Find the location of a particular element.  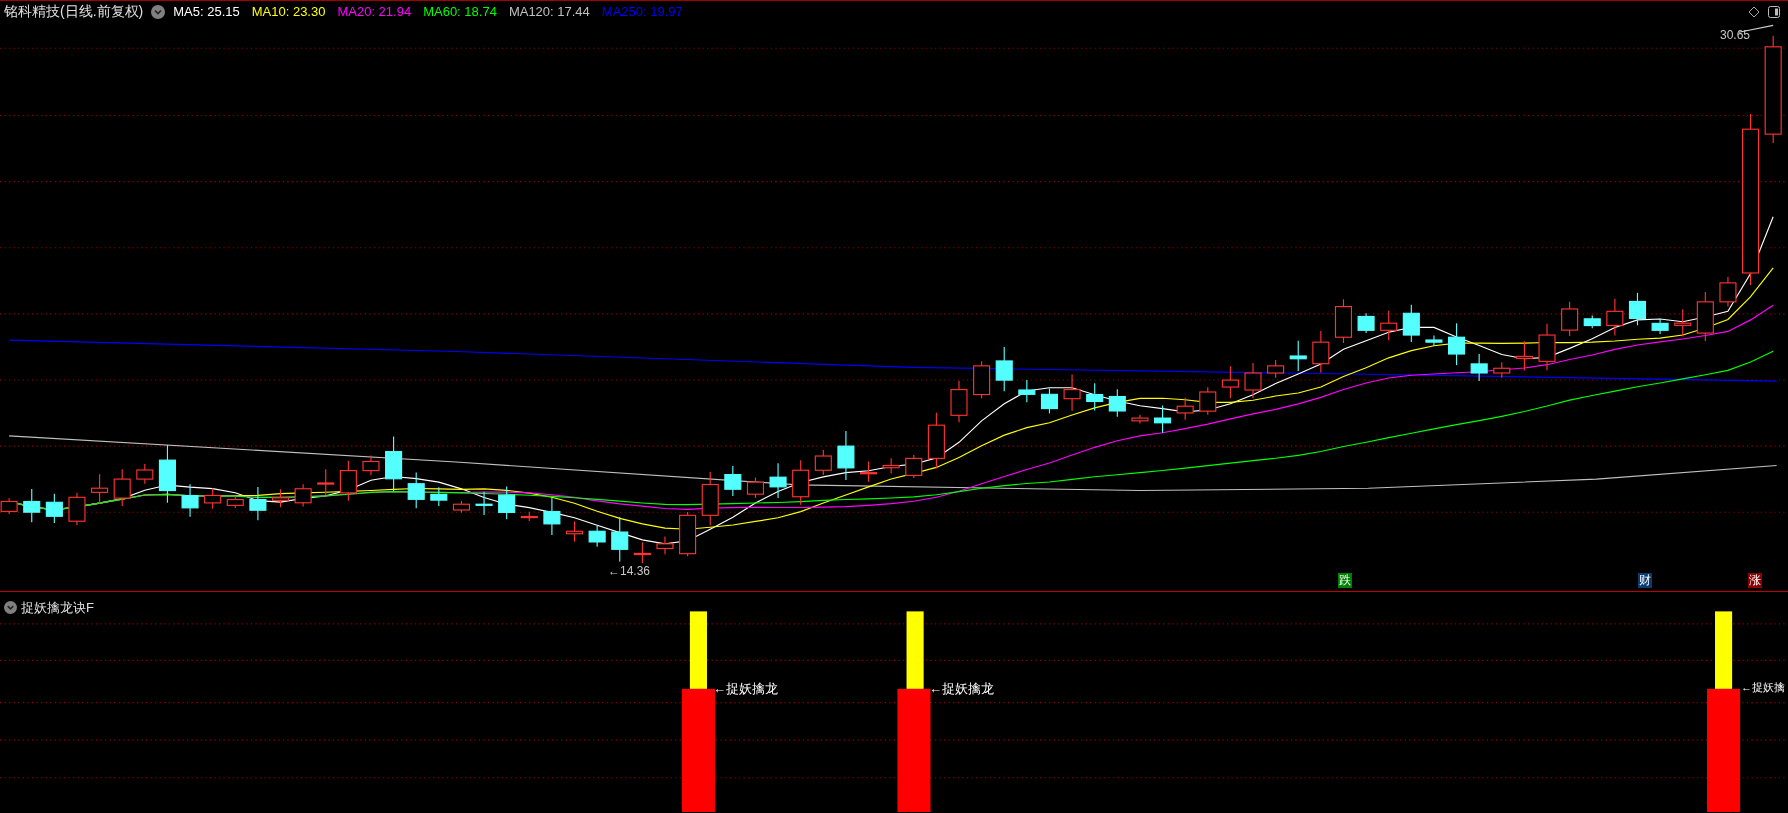

chart-title: 铭科精技(日线.前复权) is located at coordinates (74, 11).